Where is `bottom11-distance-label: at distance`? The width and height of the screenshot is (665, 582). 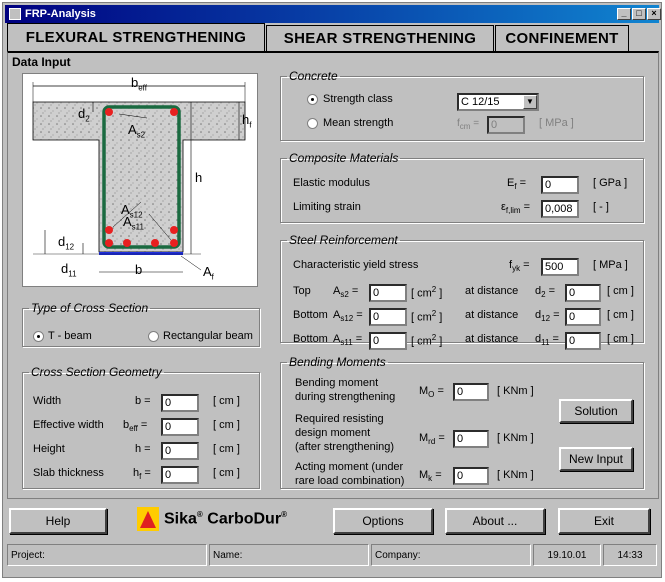 bottom11-distance-label: at distance is located at coordinates (492, 339).